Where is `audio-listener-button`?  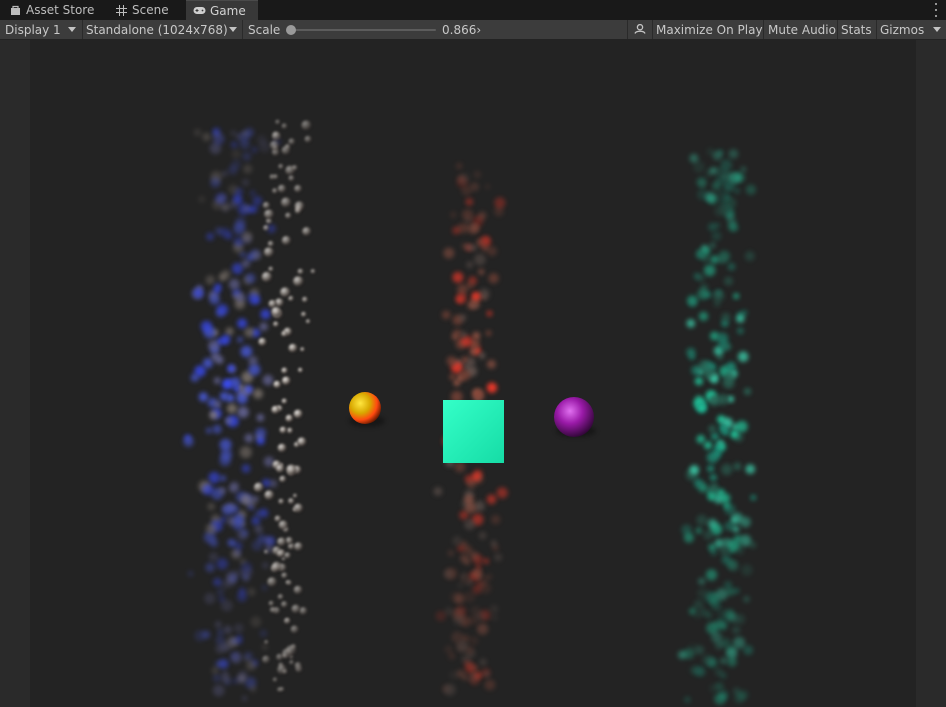 audio-listener-button is located at coordinates (640, 29).